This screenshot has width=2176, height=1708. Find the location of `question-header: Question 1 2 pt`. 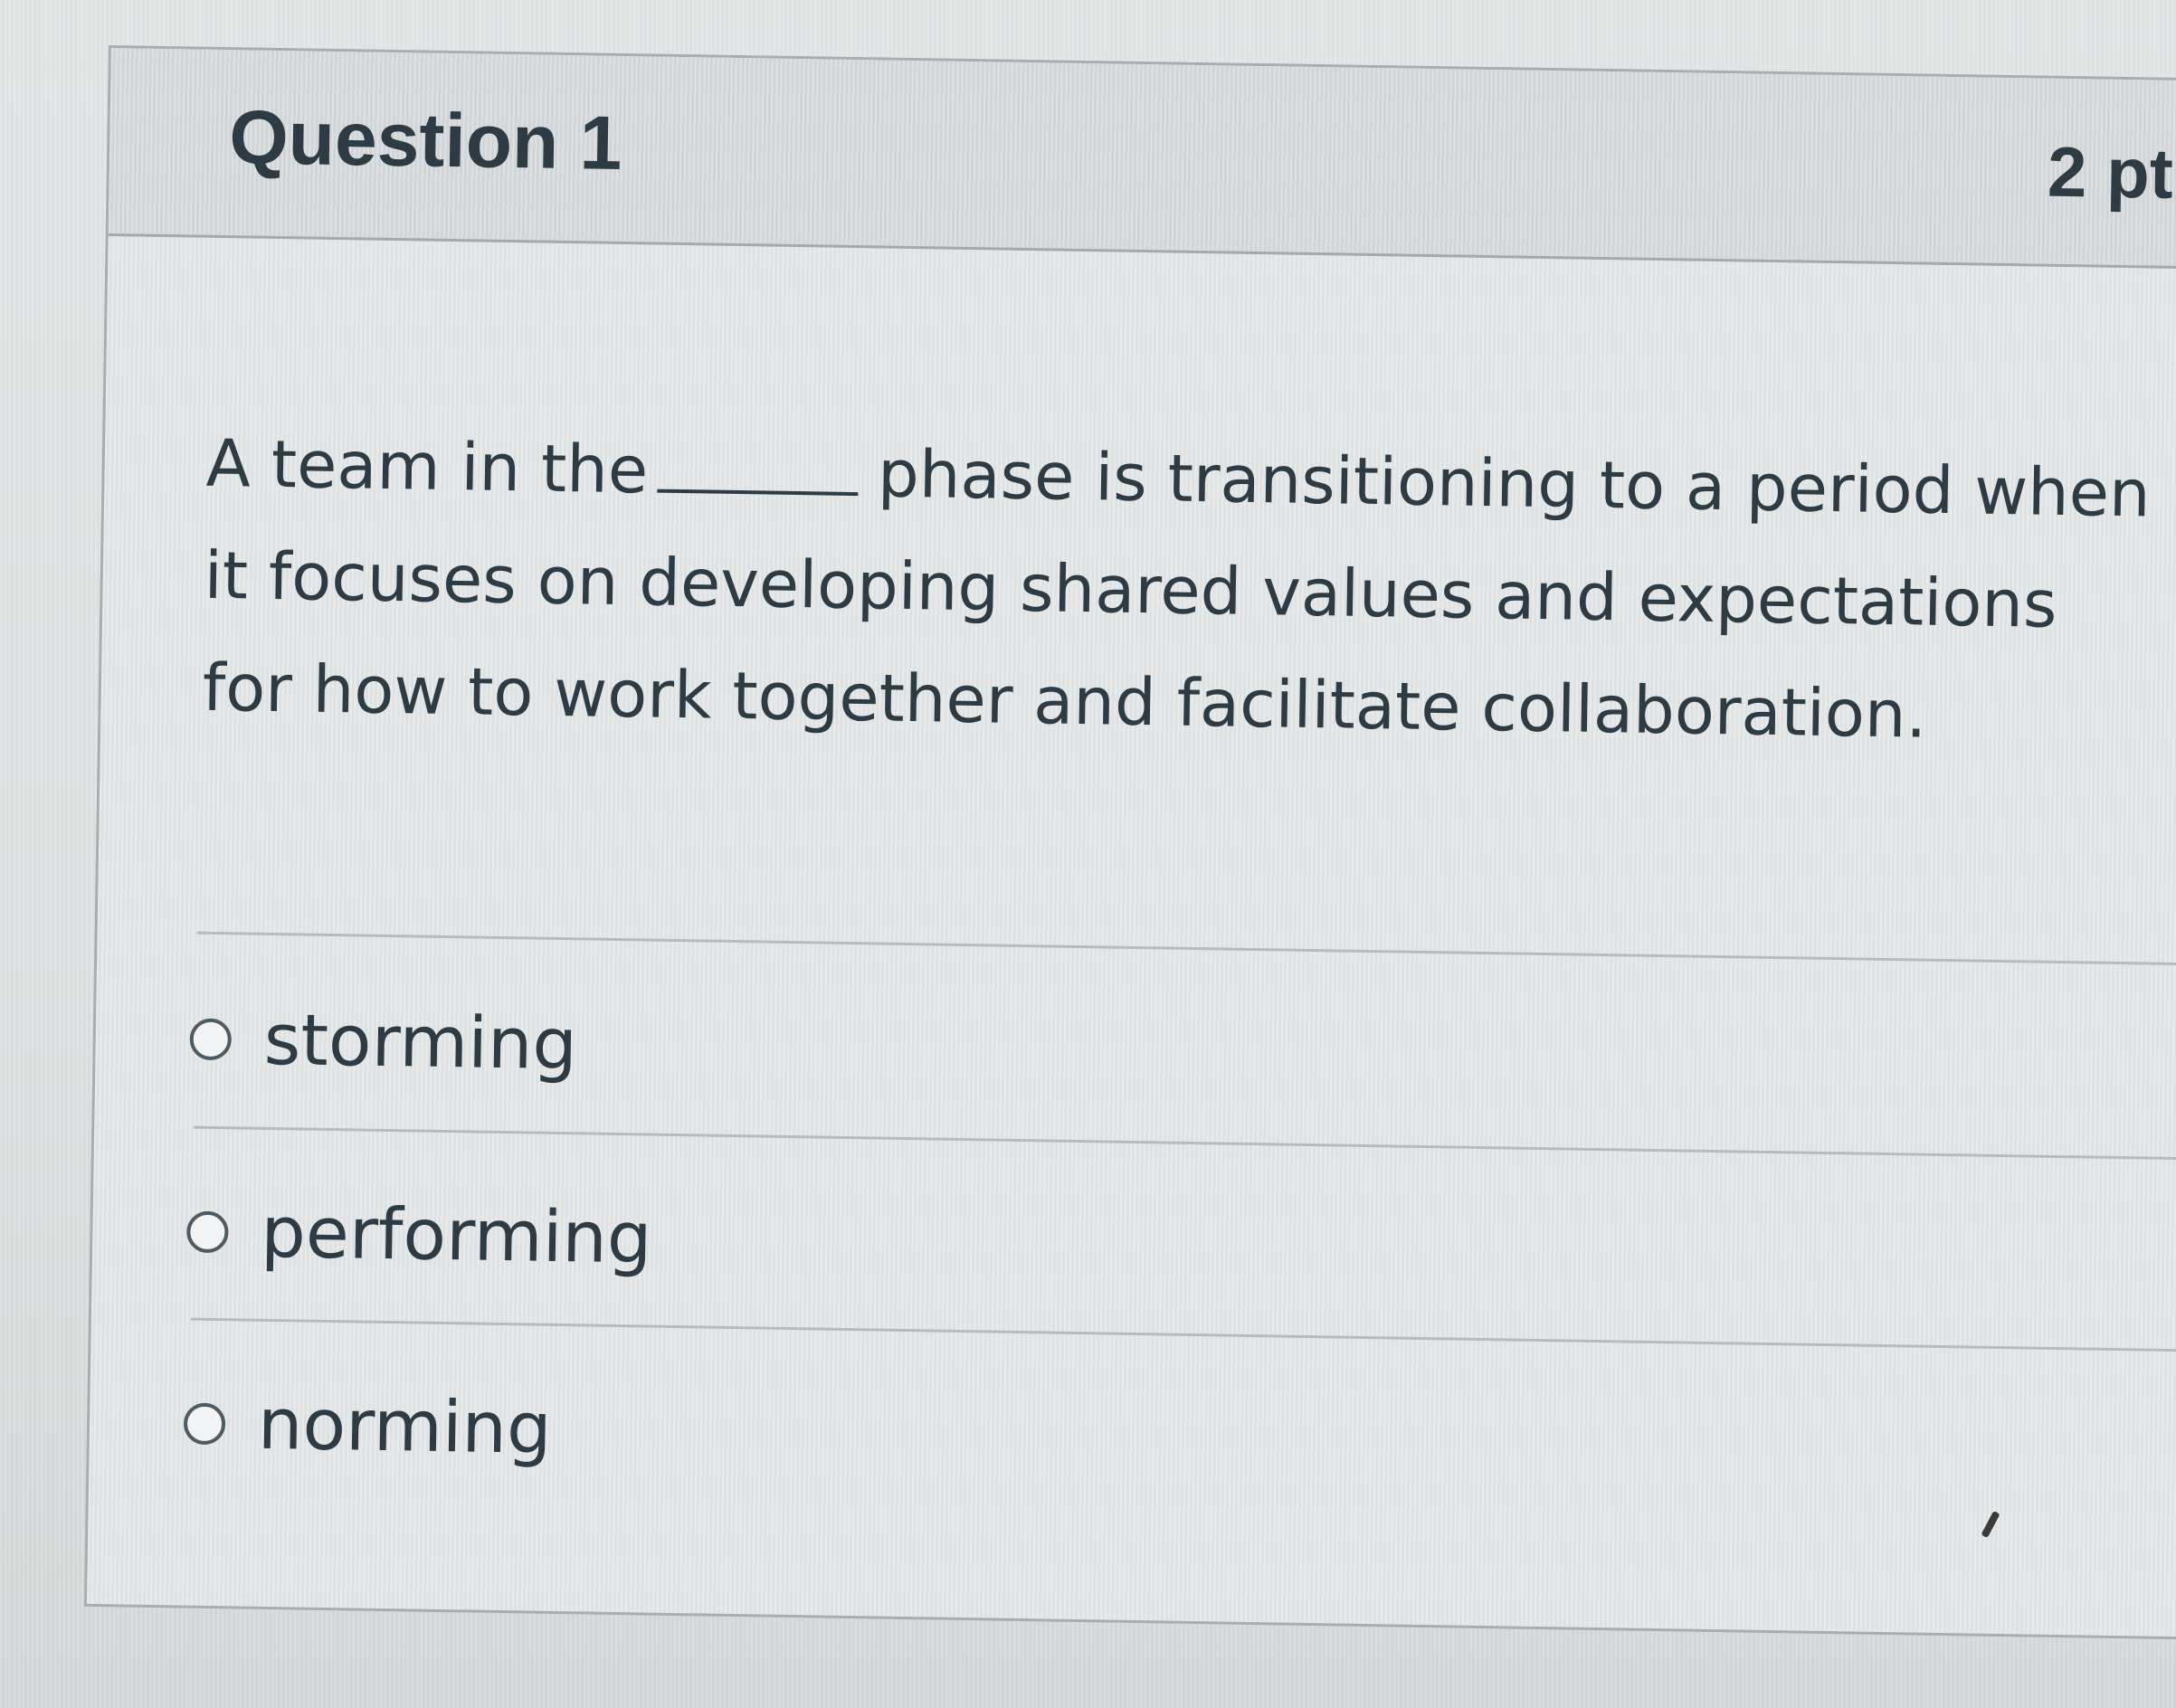

question-header: Question 1 2 pt is located at coordinates (1142, 159).